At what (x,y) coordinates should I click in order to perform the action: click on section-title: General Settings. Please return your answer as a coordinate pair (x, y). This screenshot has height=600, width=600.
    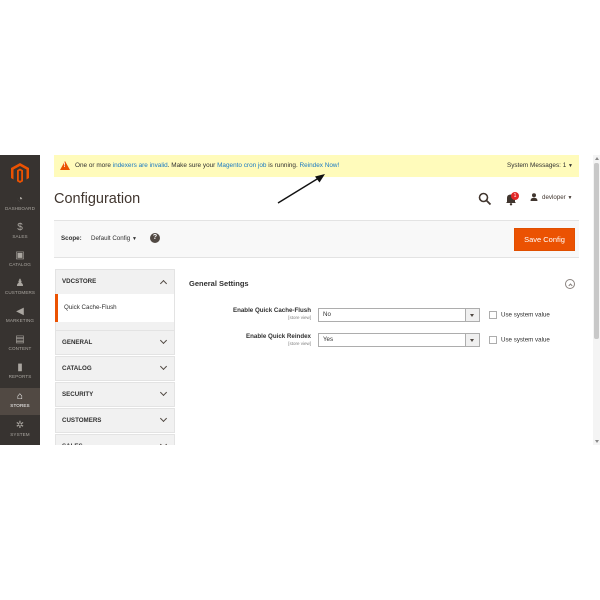
    Looking at the image, I should click on (219, 283).